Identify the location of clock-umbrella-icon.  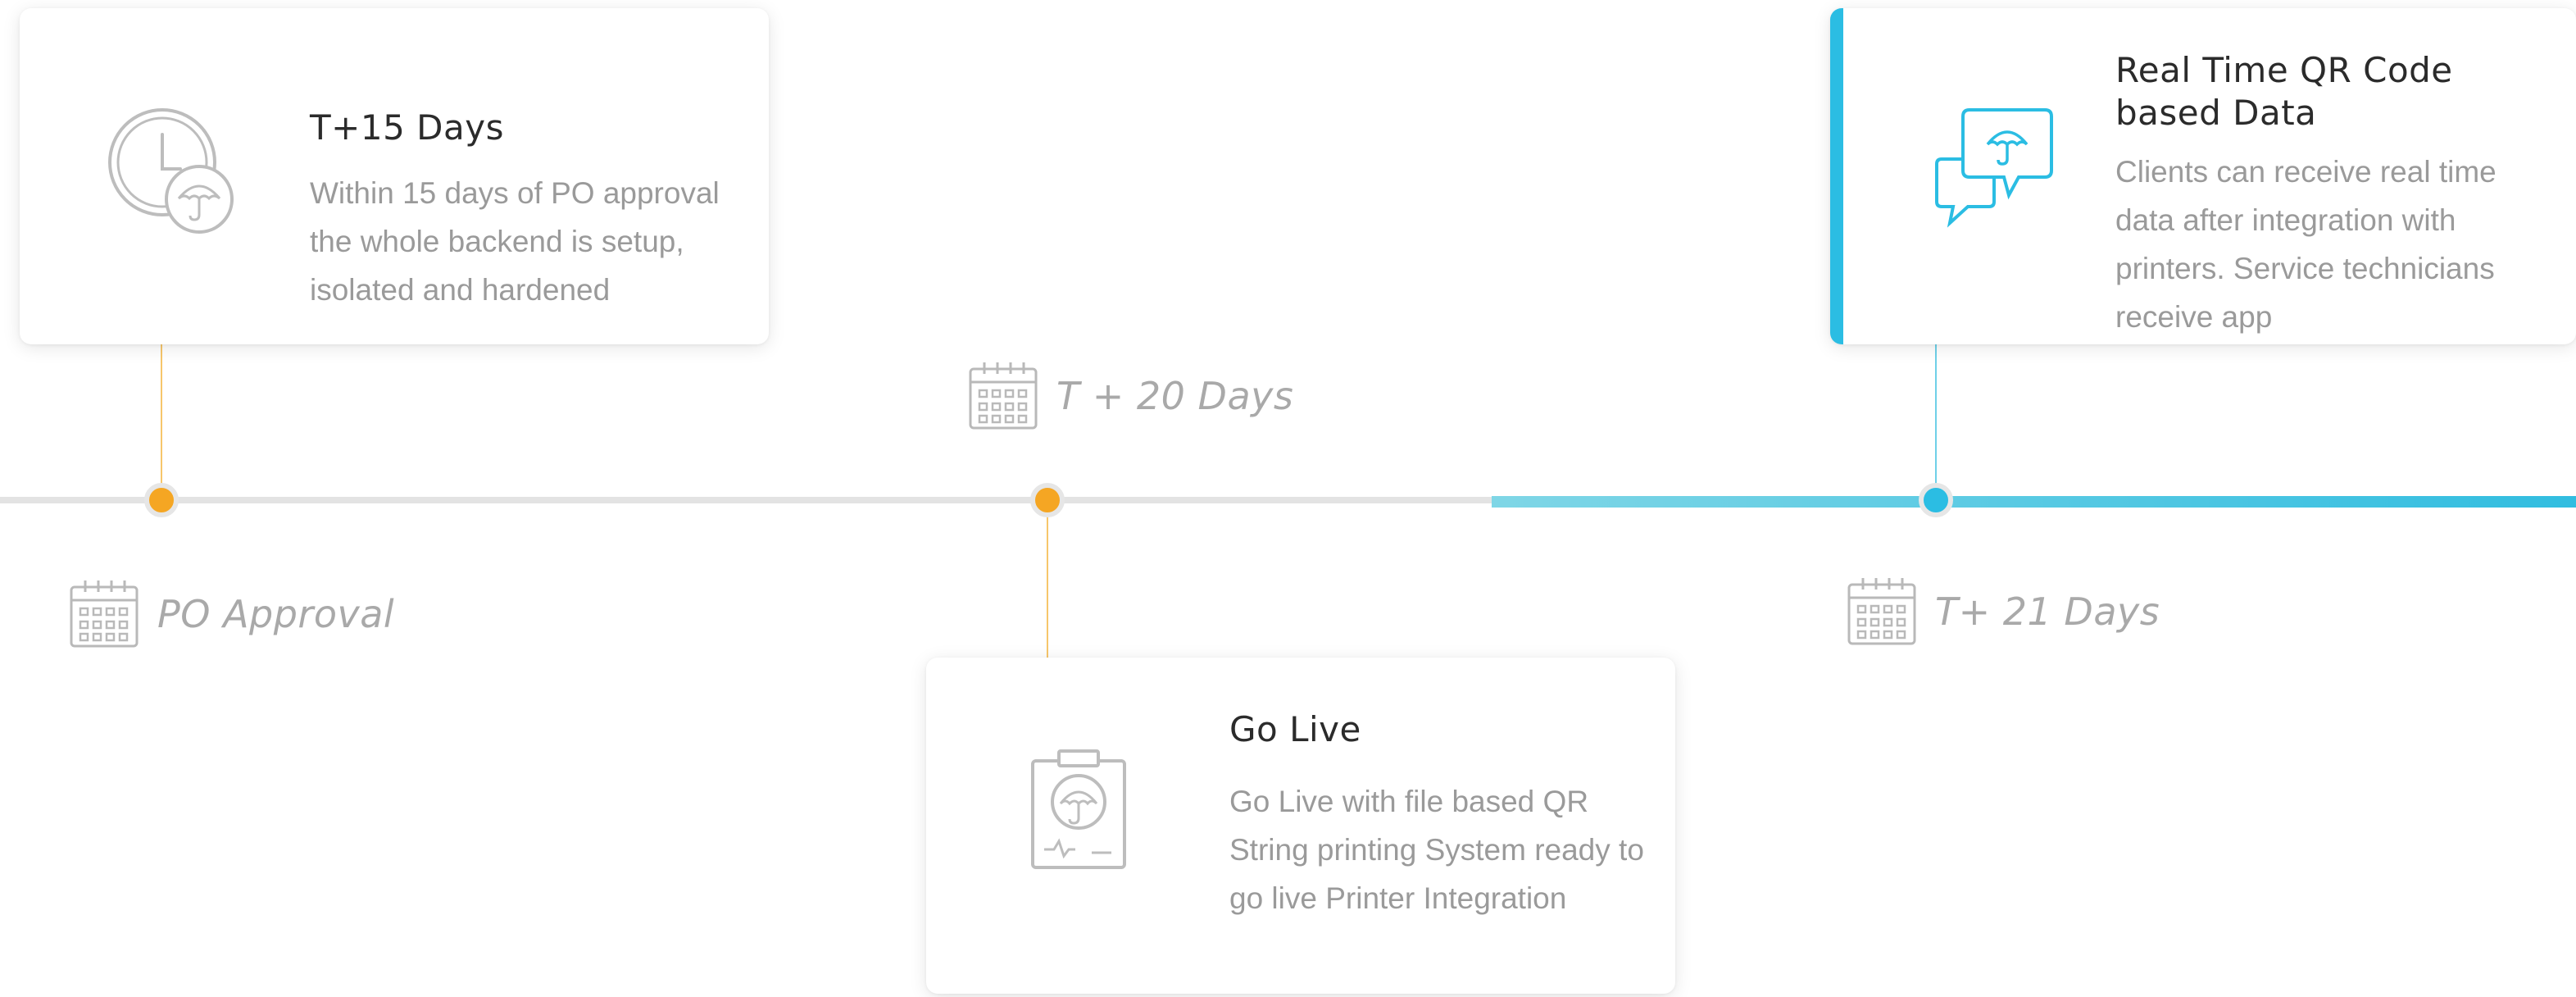
(172, 172).